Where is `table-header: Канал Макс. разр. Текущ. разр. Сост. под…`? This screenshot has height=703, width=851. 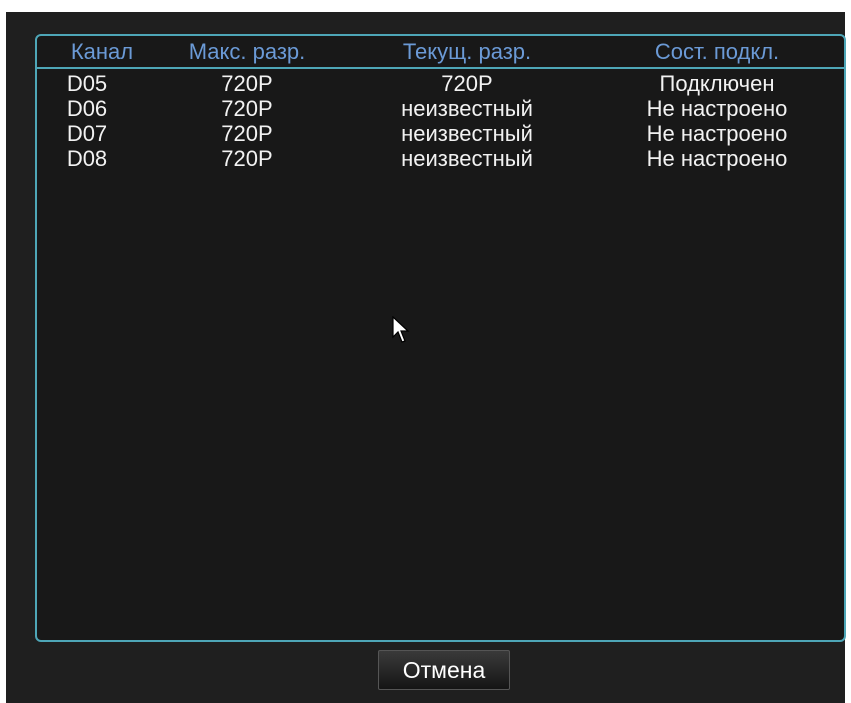
table-header: Канал Макс. разр. Текущ. разр. Сост. под… is located at coordinates (440, 52).